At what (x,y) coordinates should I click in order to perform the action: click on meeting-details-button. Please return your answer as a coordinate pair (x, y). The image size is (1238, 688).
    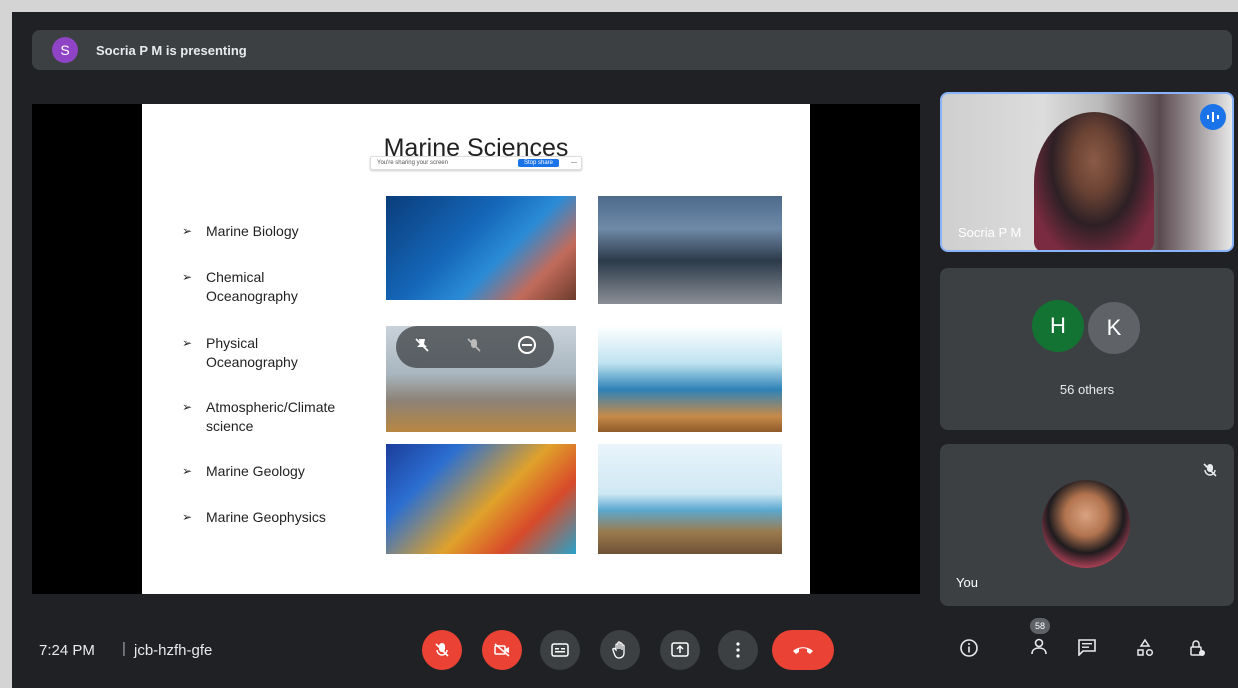
    Looking at the image, I should click on (969, 650).